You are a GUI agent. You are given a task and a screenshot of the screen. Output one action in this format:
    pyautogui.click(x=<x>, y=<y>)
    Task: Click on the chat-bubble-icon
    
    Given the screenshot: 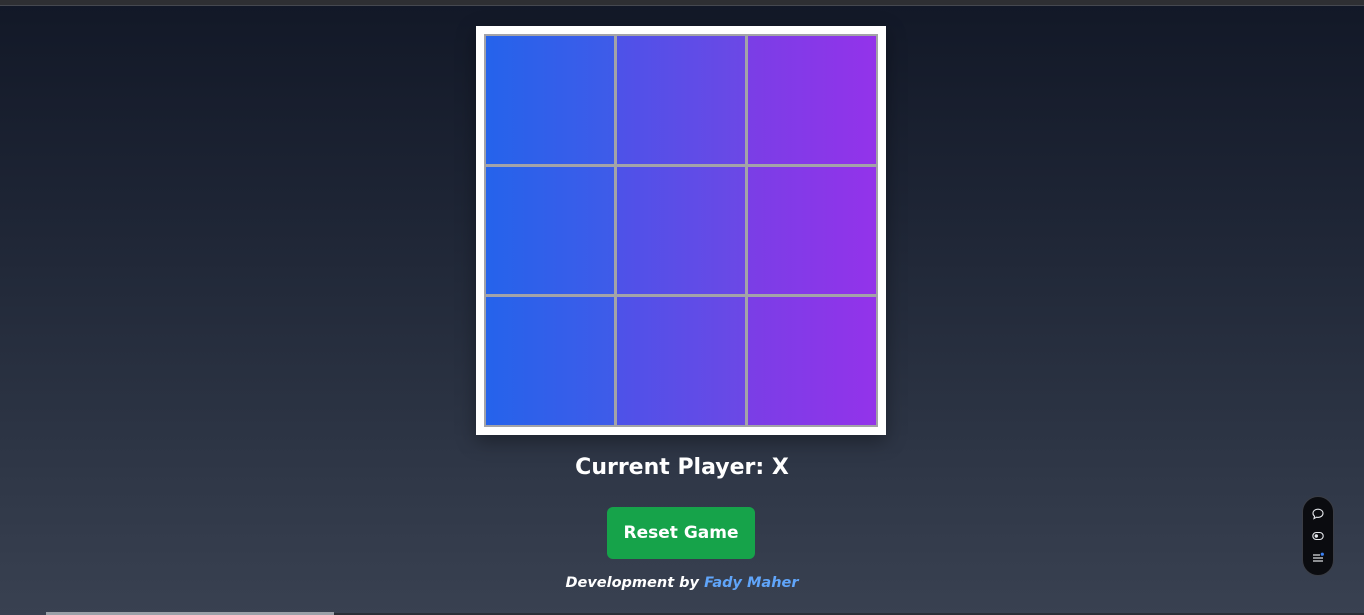 What is the action you would take?
    pyautogui.click(x=1318, y=514)
    